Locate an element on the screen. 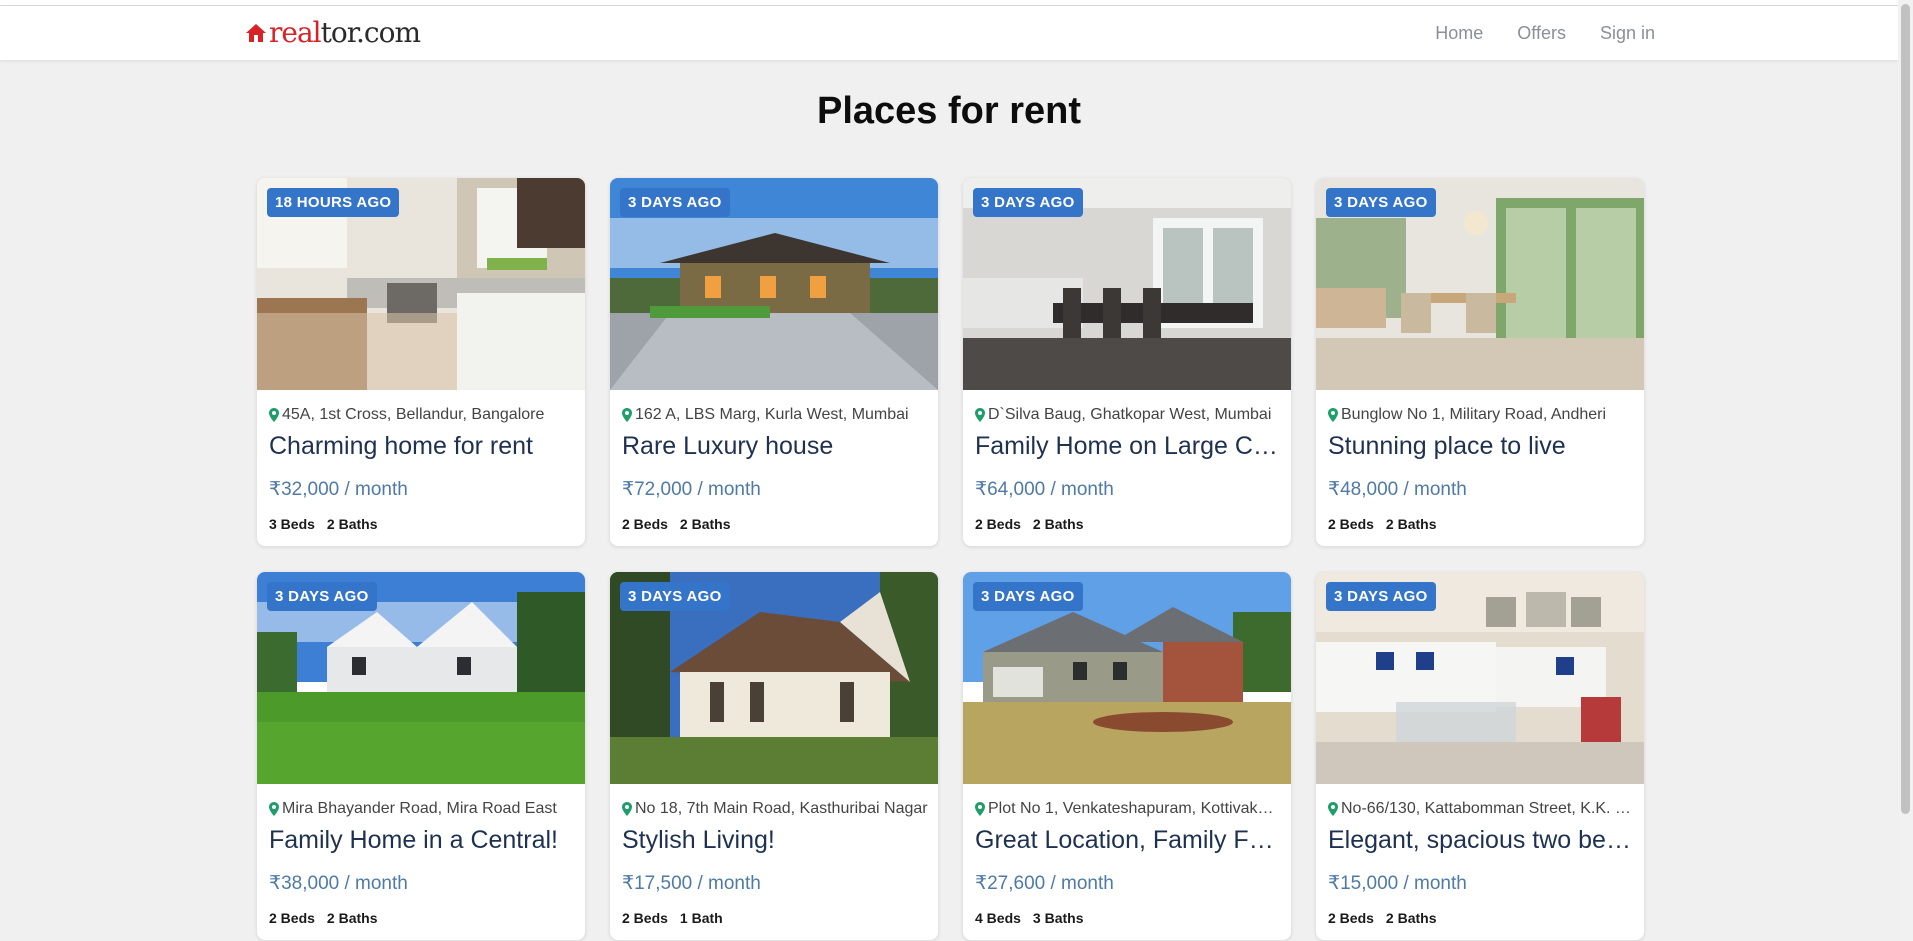 This screenshot has height=941, width=1913. listing-address-text: 45A, 1st Cross, Bellandur, Bangalore is located at coordinates (413, 414).